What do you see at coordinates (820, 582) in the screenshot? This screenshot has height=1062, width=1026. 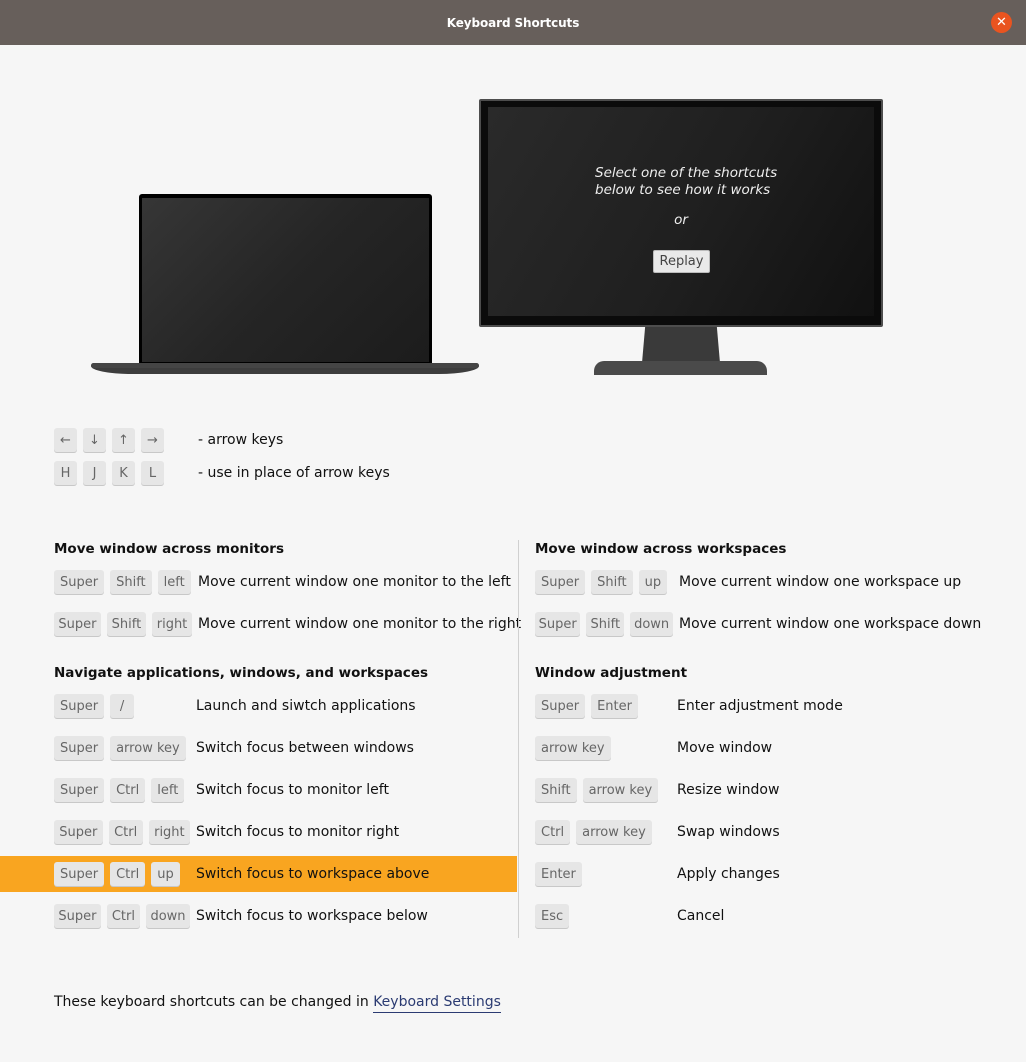 I see `shortcut-description: Move current window one workspace up` at bounding box center [820, 582].